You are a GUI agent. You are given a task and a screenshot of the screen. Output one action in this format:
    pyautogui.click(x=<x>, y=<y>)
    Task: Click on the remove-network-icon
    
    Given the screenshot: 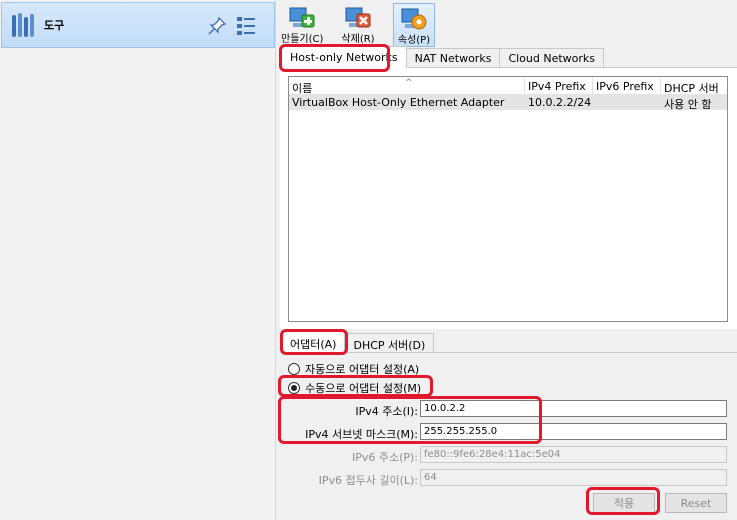 What is the action you would take?
    pyautogui.click(x=358, y=17)
    